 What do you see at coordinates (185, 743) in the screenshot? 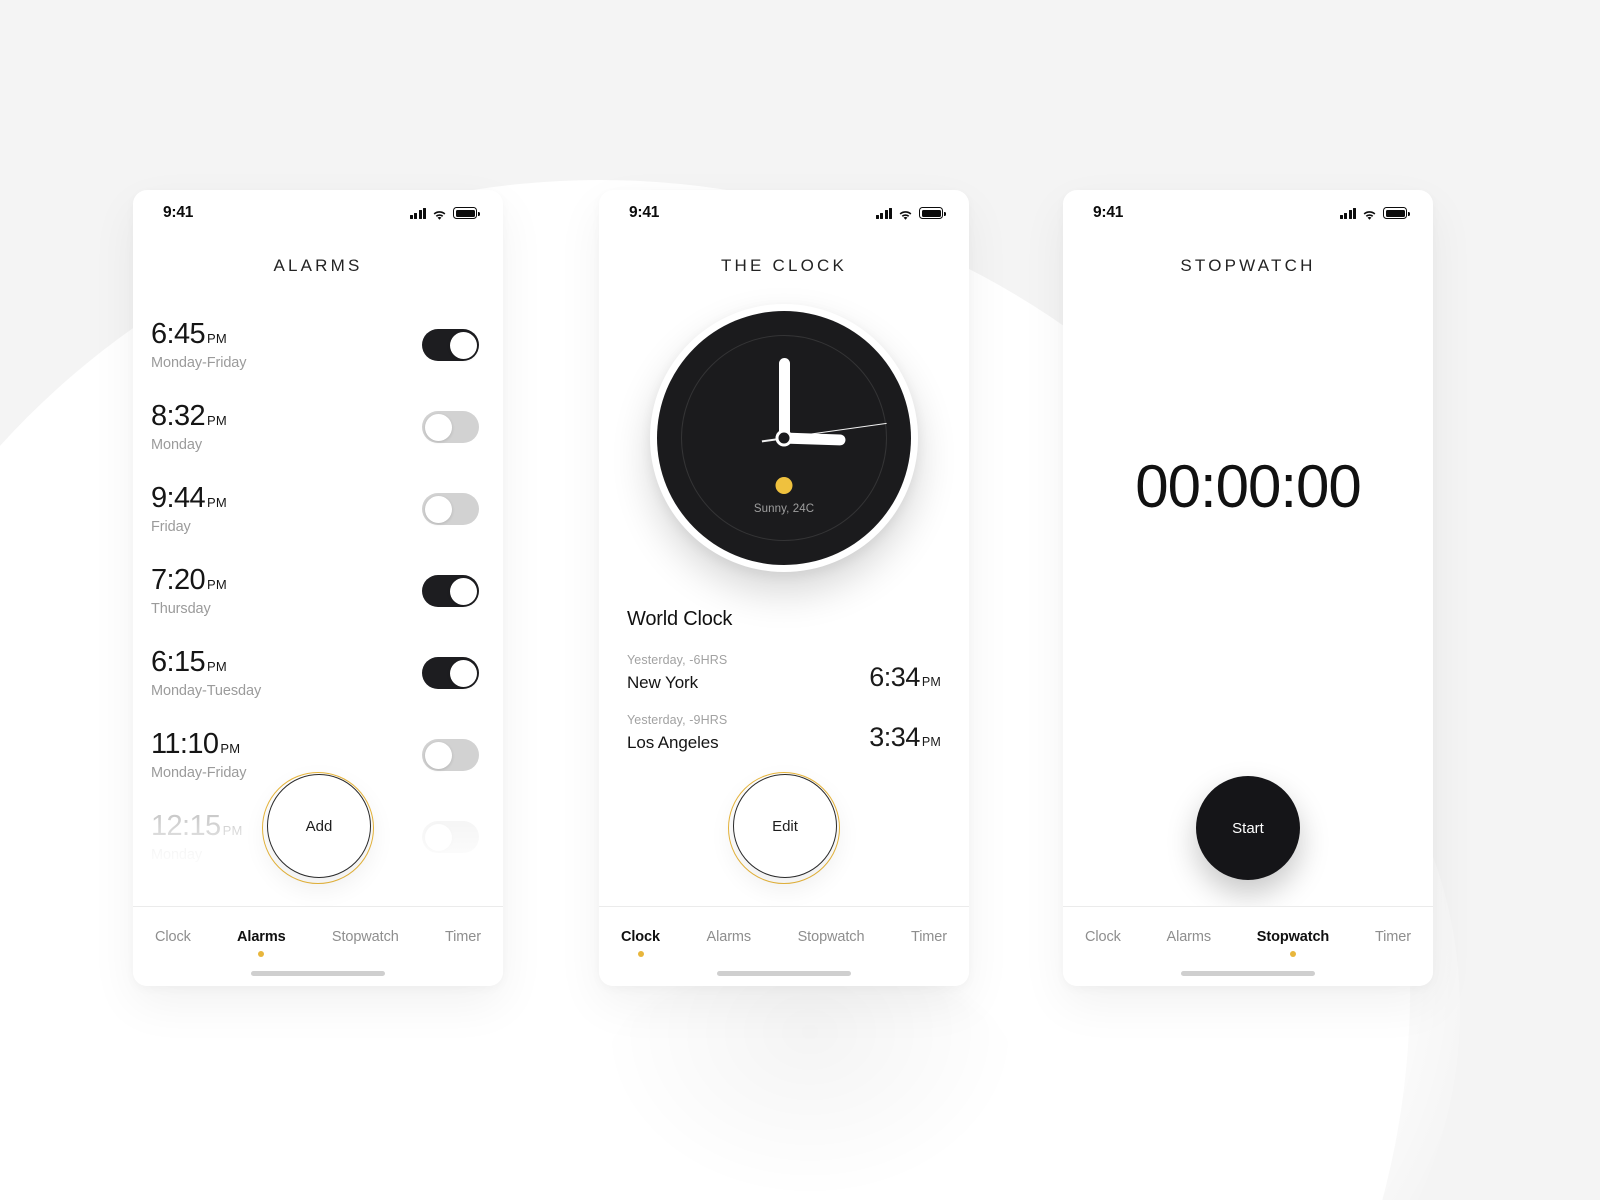
I see `alarm-time-value: 11:10` at bounding box center [185, 743].